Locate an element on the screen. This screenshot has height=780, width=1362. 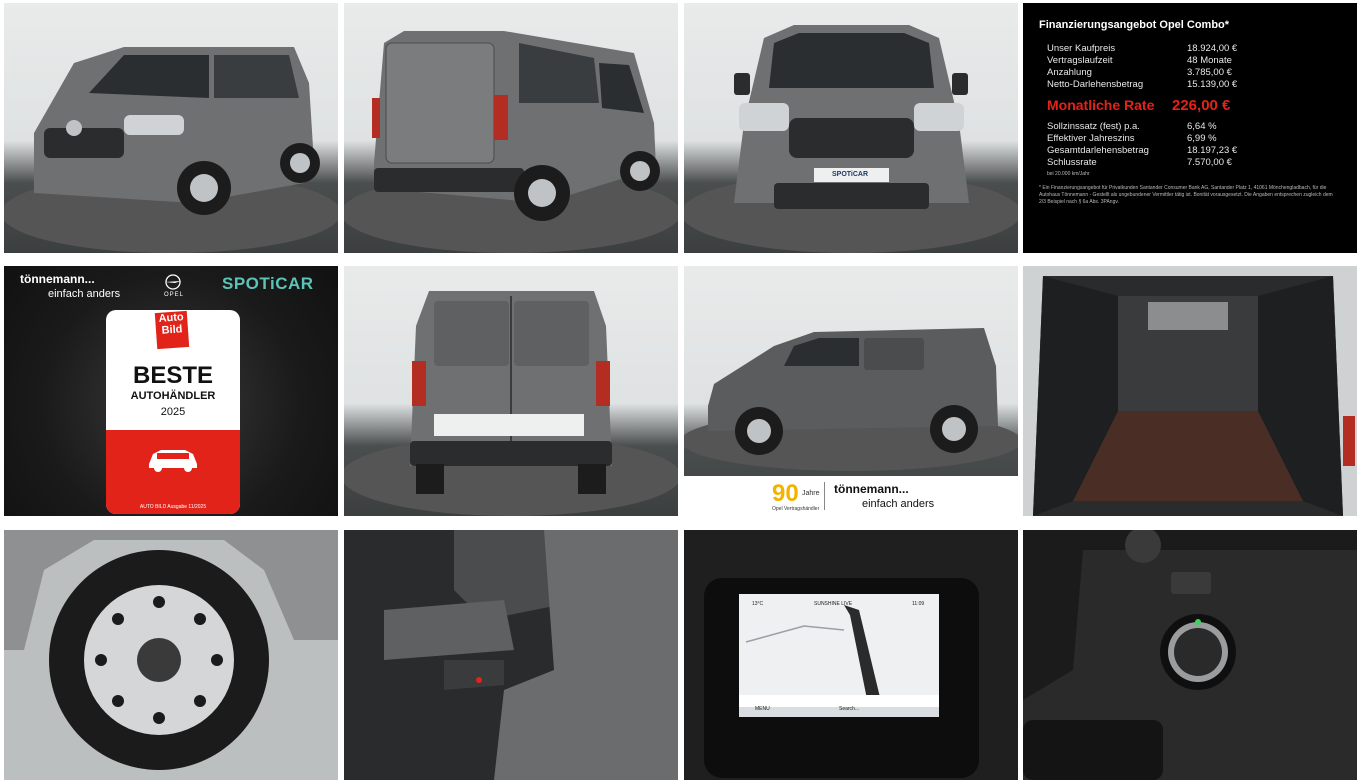
finance-row-label: Unser Kaufpreis is located at coordinates (1081, 48).